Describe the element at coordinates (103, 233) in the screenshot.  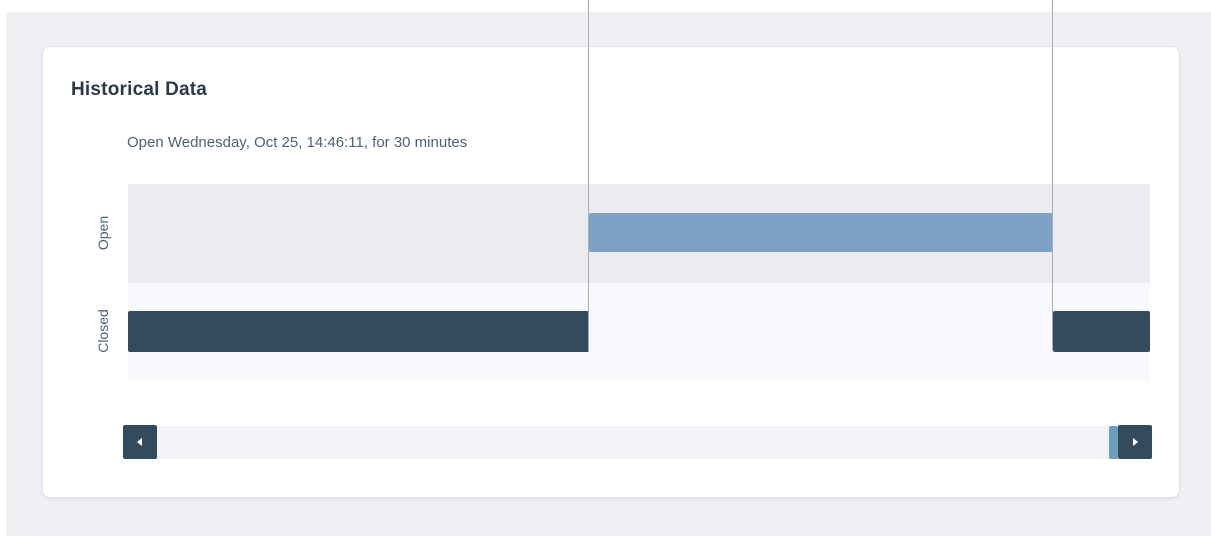
I see `row-label-open: Open` at that location.